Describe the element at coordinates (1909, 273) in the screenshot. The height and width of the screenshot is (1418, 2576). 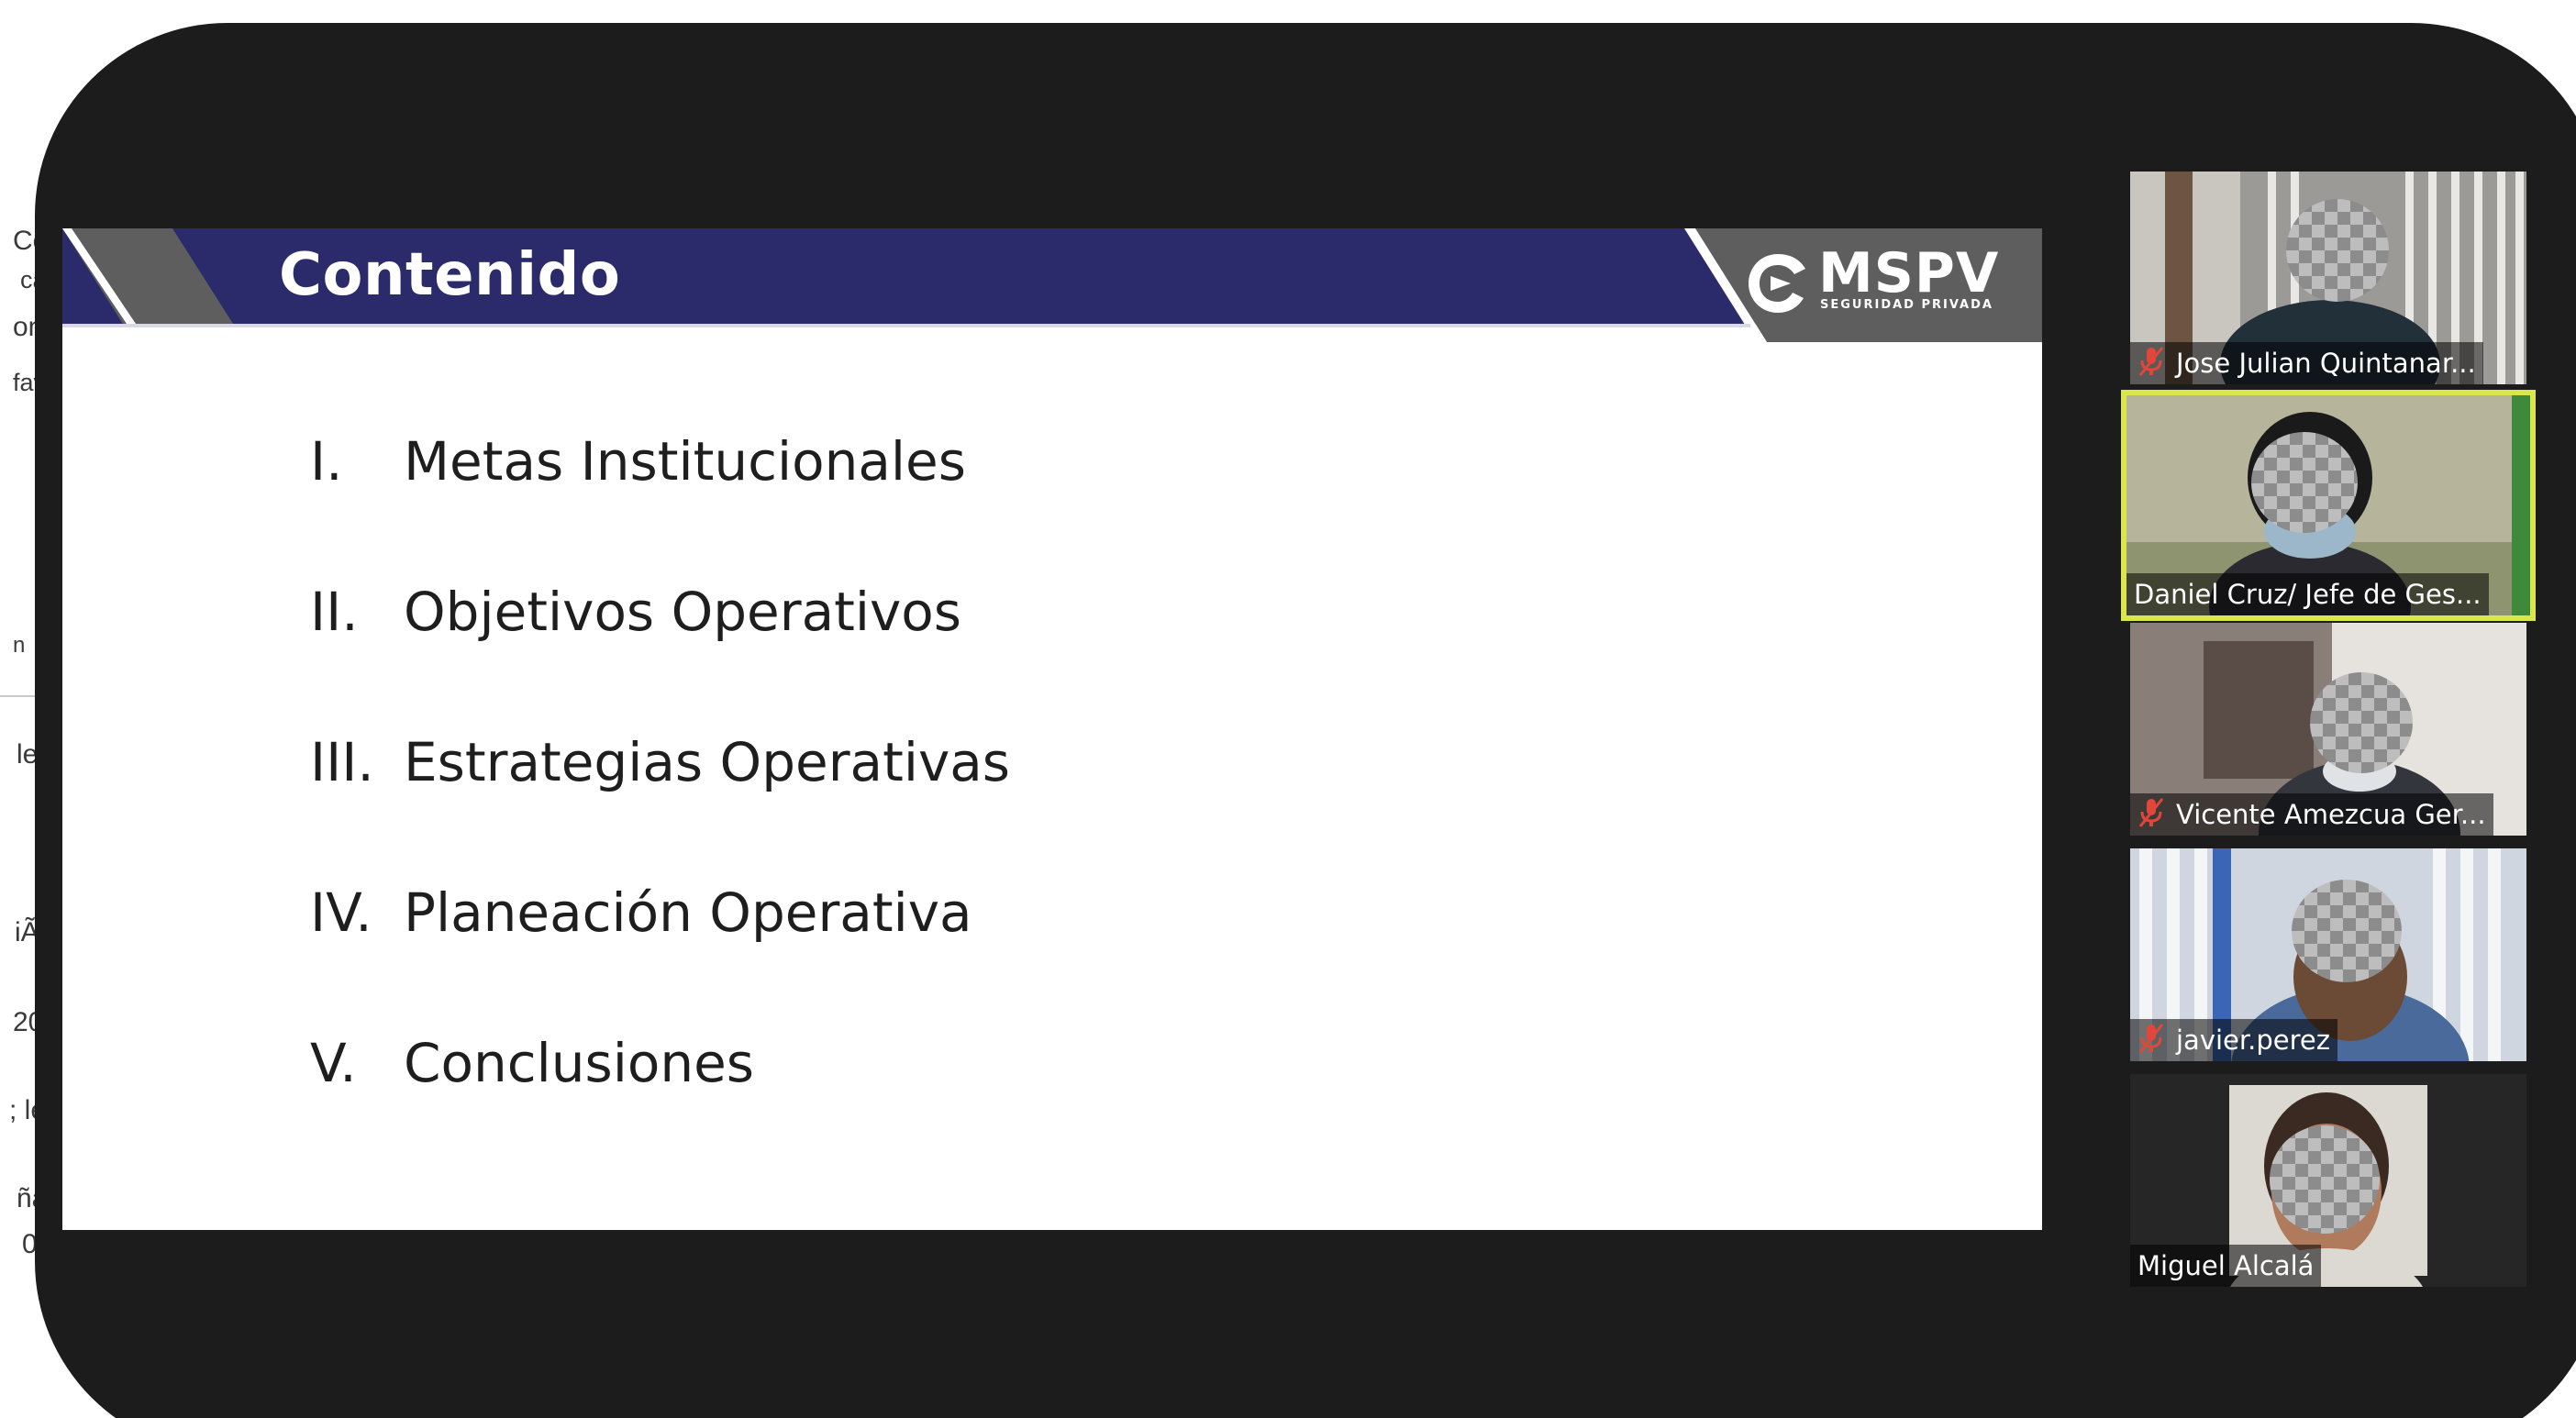
I see `logo-wordmark: MSPV` at that location.